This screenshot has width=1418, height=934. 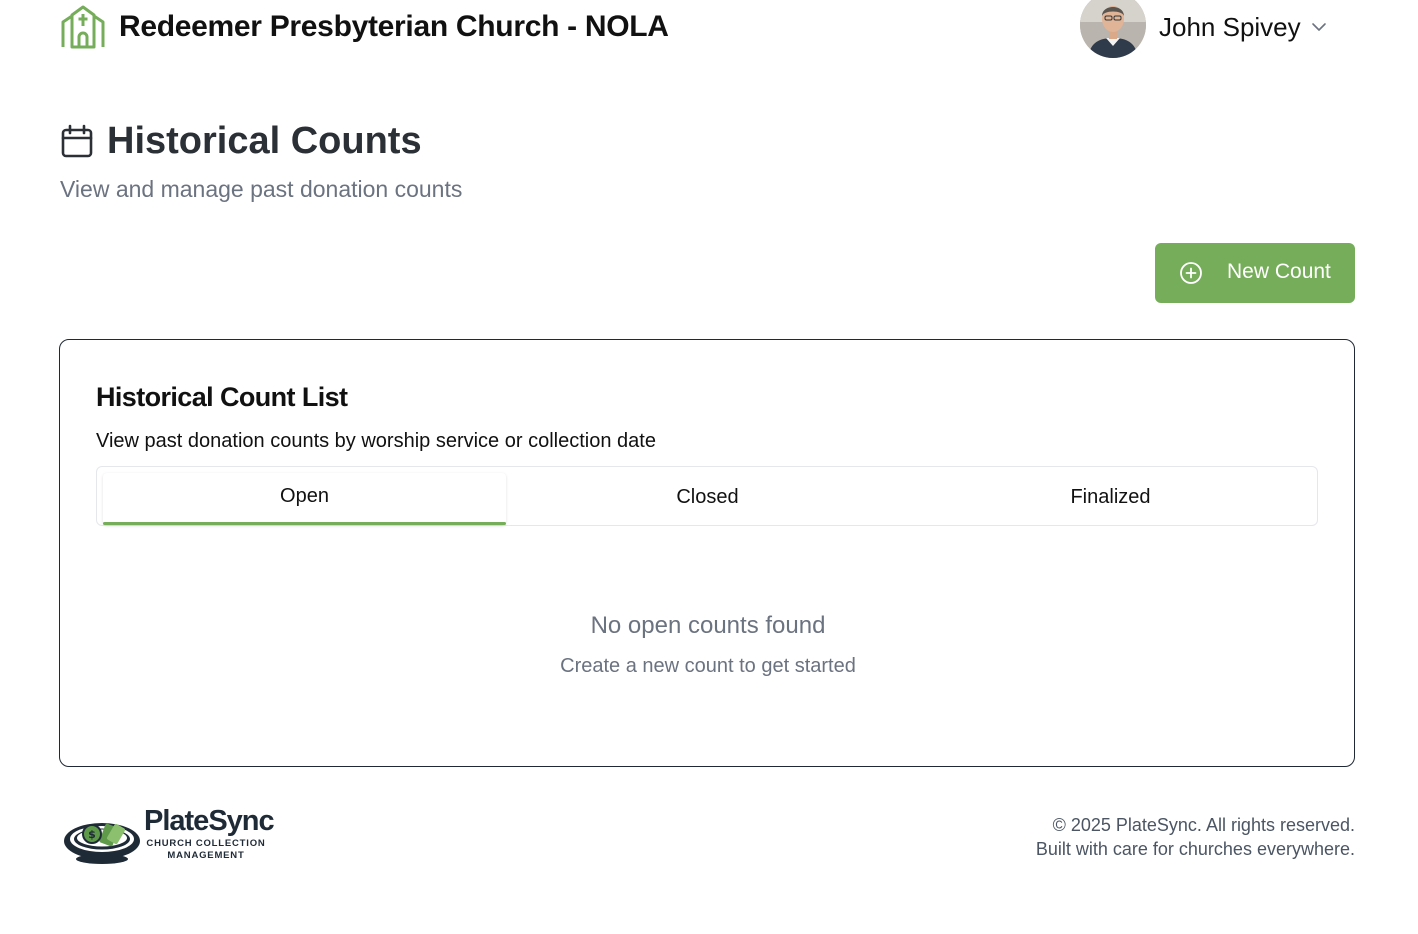 What do you see at coordinates (1113, 29) in the screenshot?
I see `avatar` at bounding box center [1113, 29].